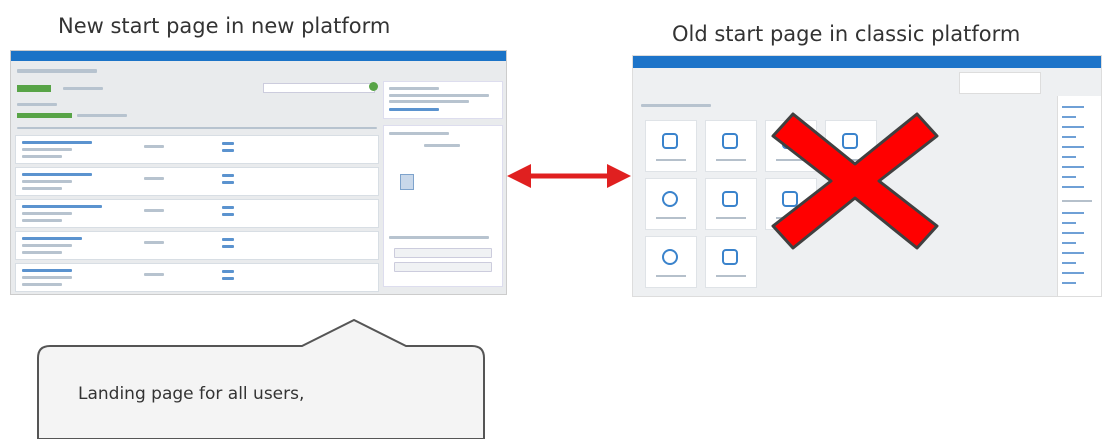  What do you see at coordinates (855, 181) in the screenshot?
I see `red-x-cross-icon` at bounding box center [855, 181].